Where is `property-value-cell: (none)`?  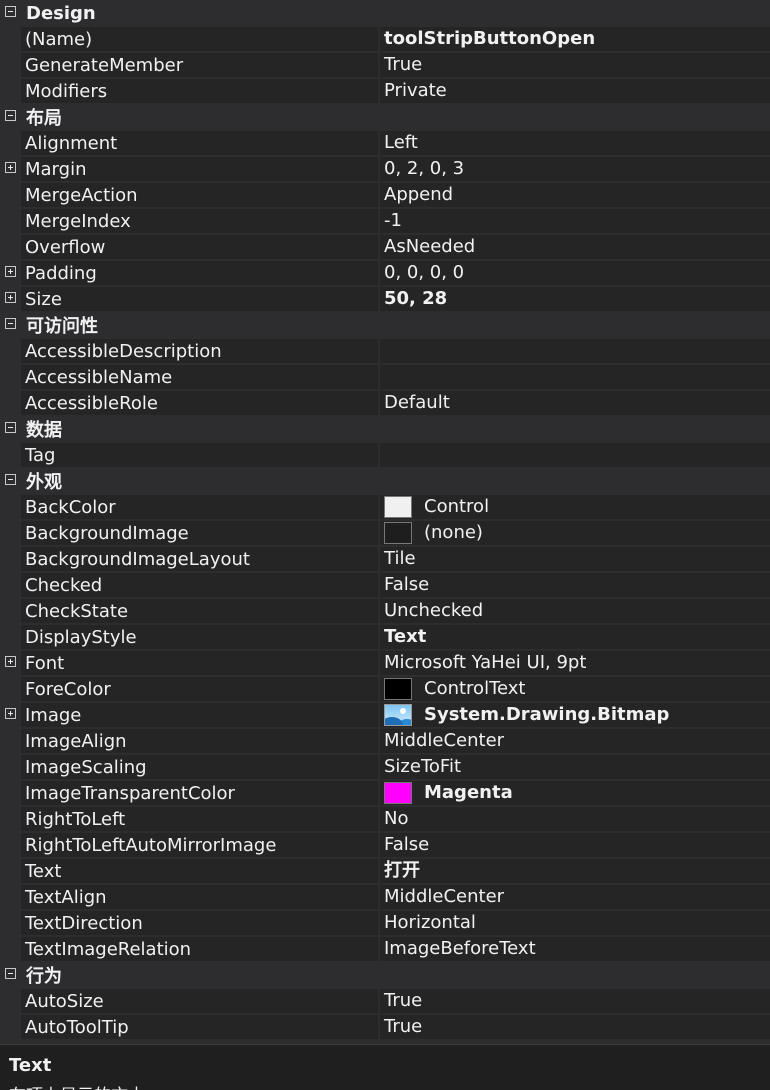 property-value-cell: (none) is located at coordinates (575, 533).